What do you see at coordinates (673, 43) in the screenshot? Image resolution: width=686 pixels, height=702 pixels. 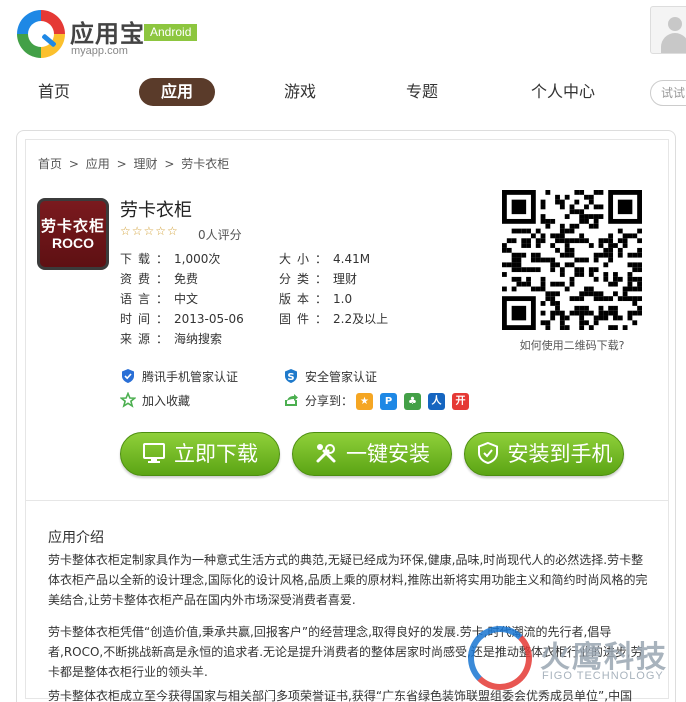 I see `avatar-body-icon` at bounding box center [673, 43].